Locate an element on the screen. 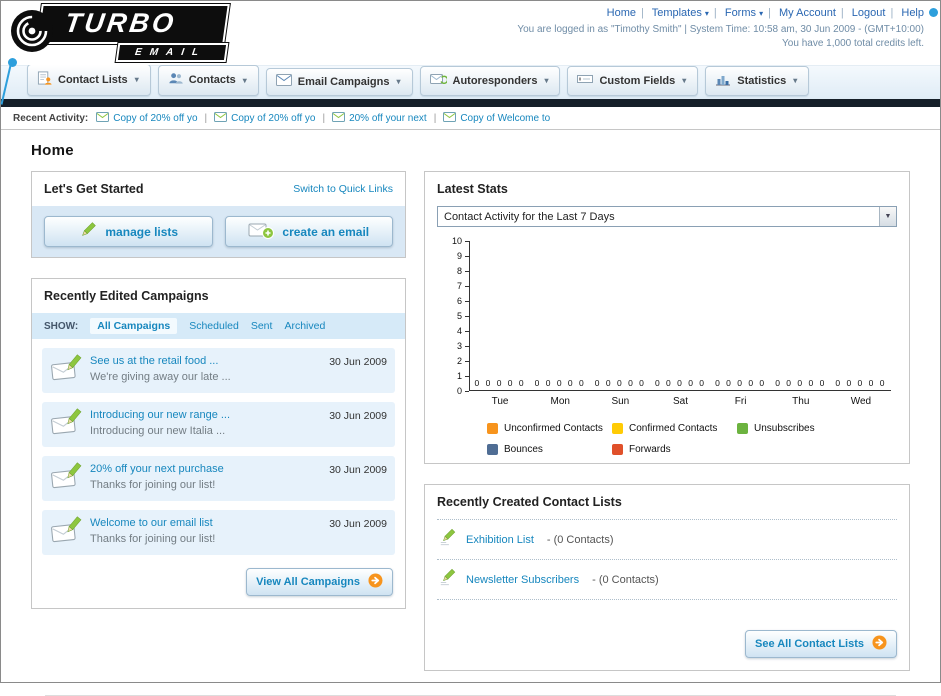 The width and height of the screenshot is (941, 696). manage-lists-button: manage lists is located at coordinates (128, 231).